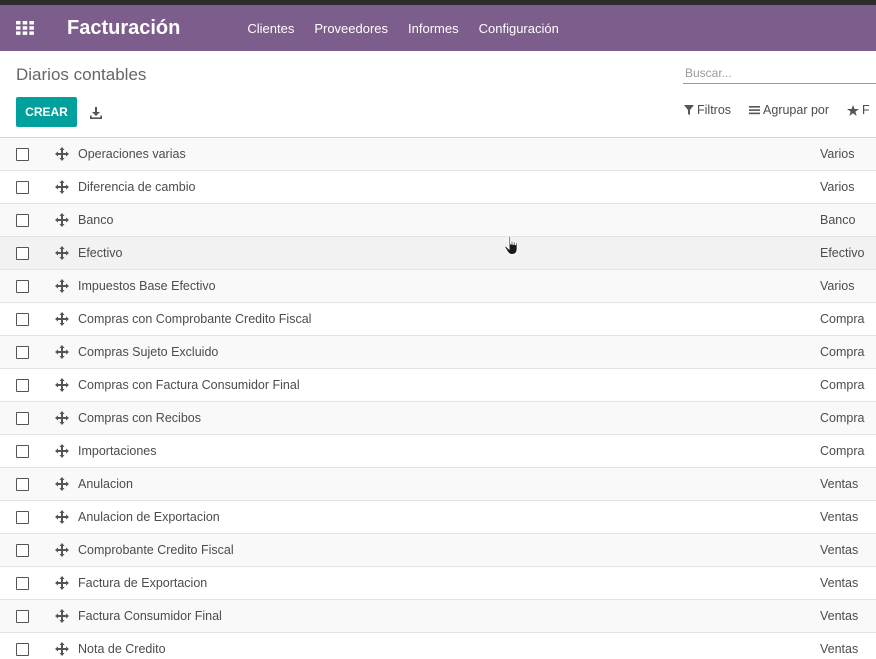 The height and width of the screenshot is (659, 876). I want to click on journal-name: Factura de Exportacion, so click(143, 583).